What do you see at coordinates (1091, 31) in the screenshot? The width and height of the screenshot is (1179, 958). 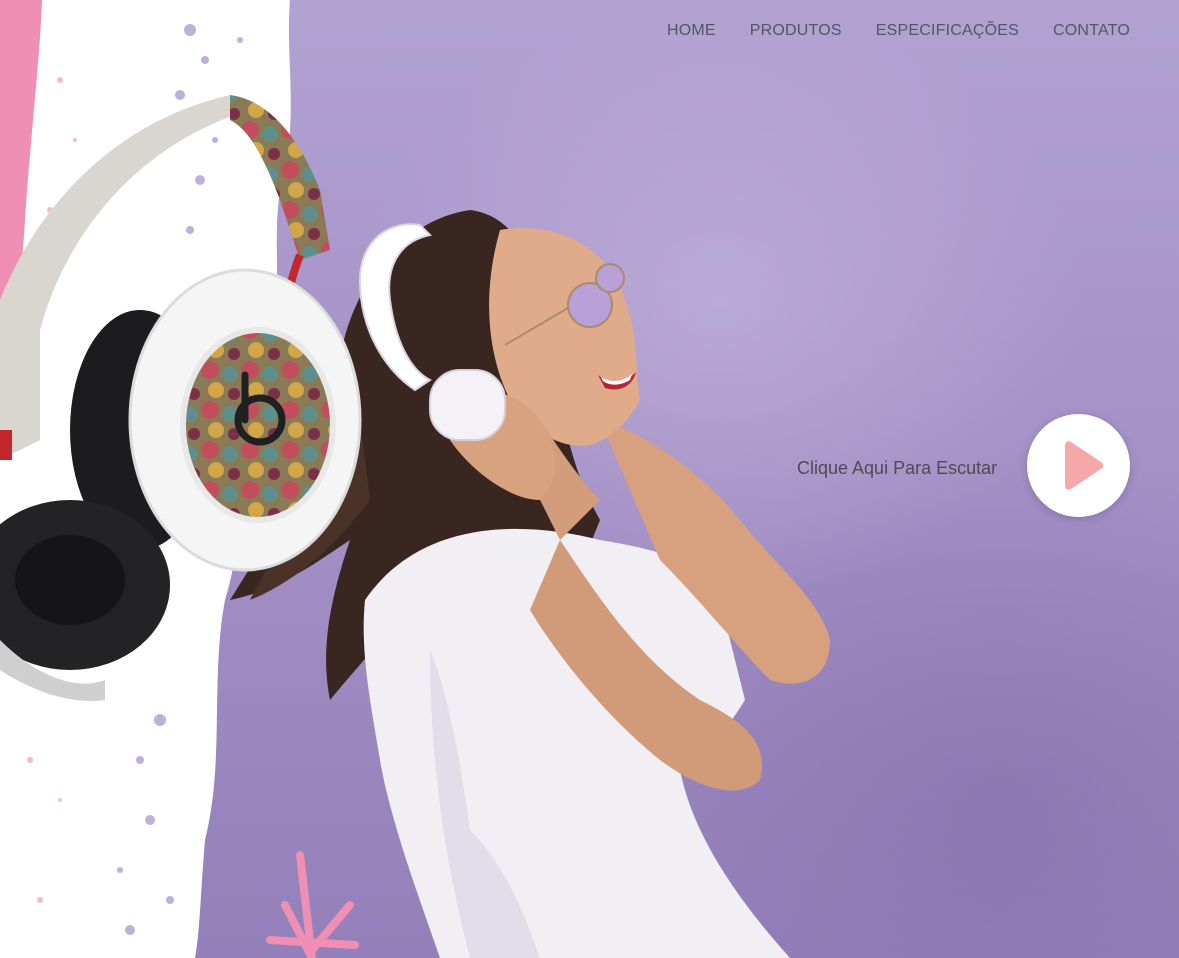 I see `nav-contato-link: CONTATO` at bounding box center [1091, 31].